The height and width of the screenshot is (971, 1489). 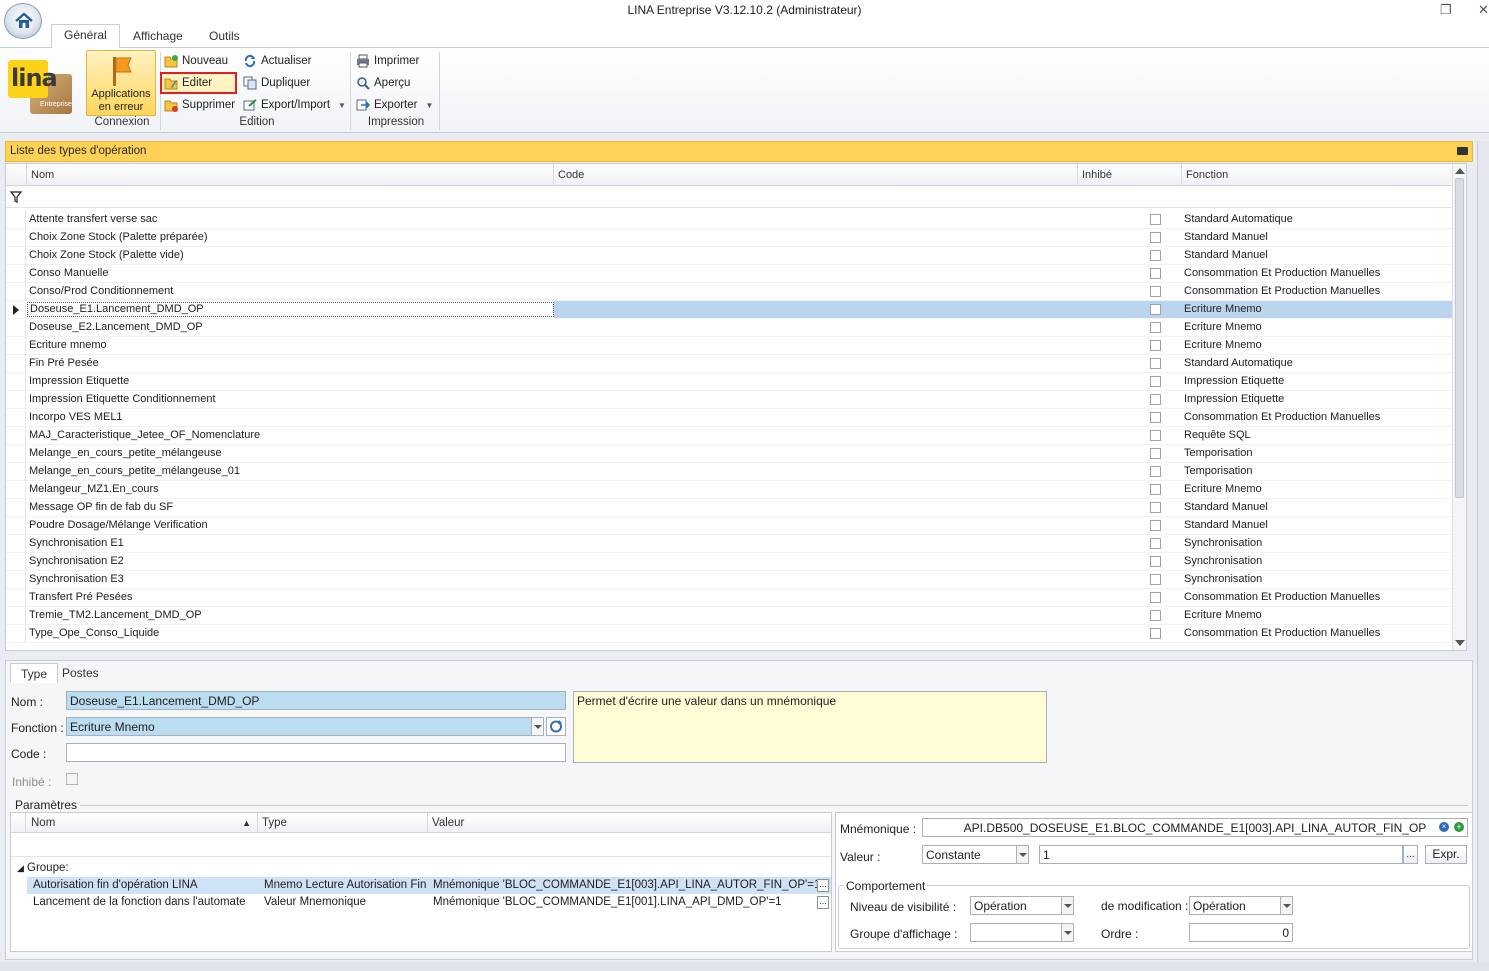 I want to click on param-column-valeur: Valeur, so click(x=629, y=823).